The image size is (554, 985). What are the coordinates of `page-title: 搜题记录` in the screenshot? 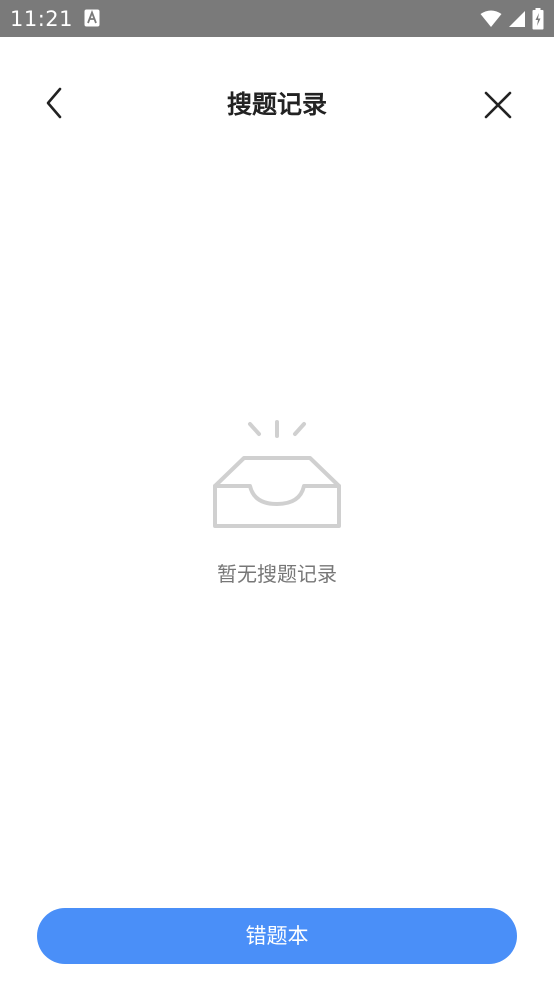 It's located at (276, 104).